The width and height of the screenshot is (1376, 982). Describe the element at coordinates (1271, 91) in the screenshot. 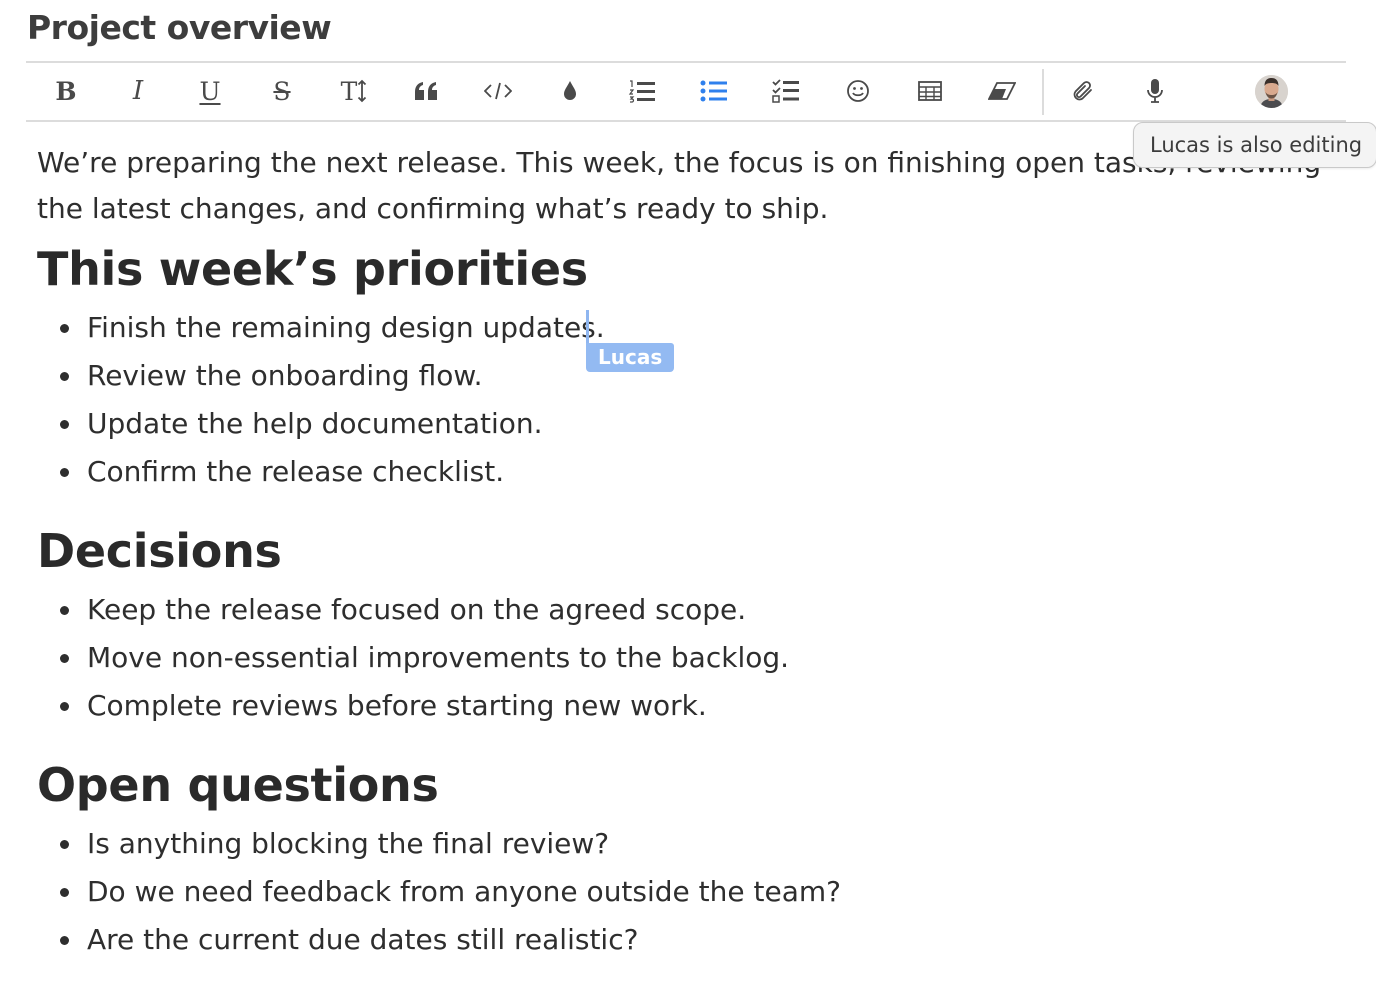

I see `collaborator-avatar` at that location.